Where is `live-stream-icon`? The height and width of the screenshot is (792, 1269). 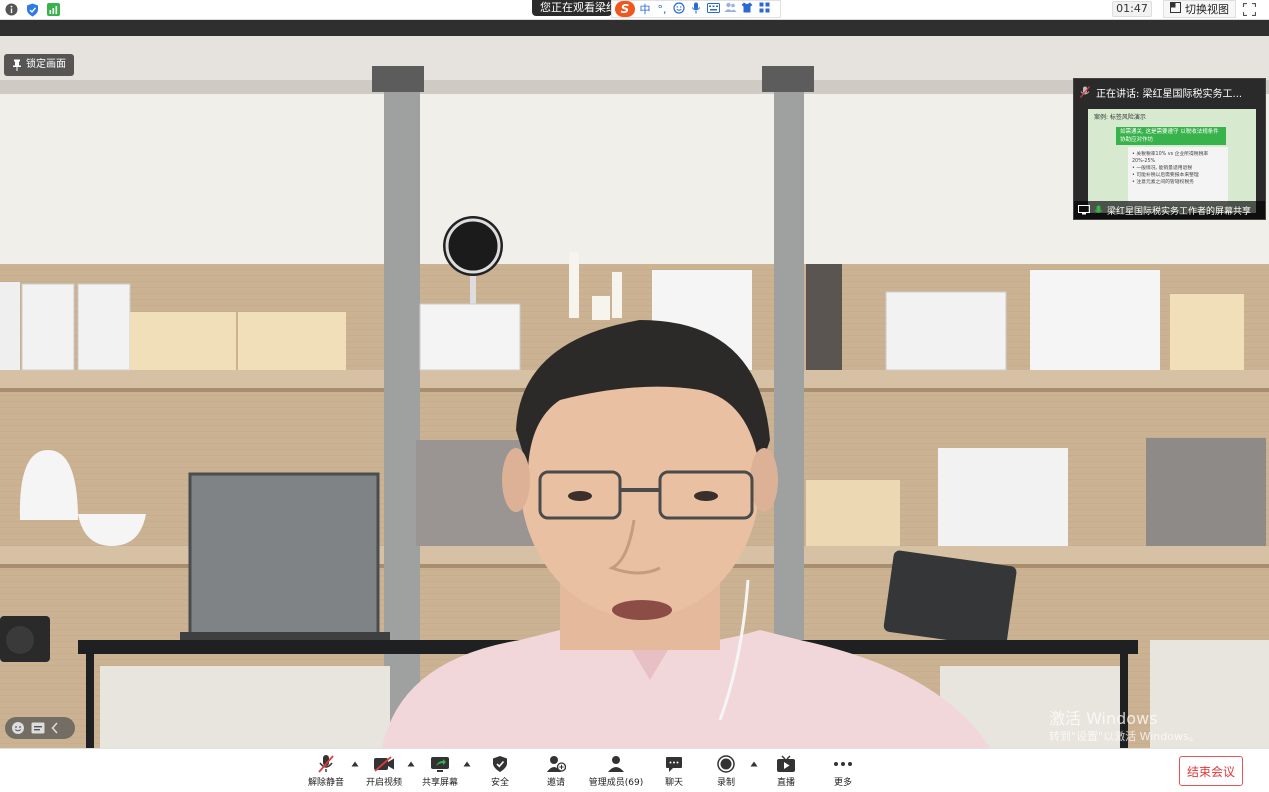
live-stream-icon is located at coordinates (786, 763).